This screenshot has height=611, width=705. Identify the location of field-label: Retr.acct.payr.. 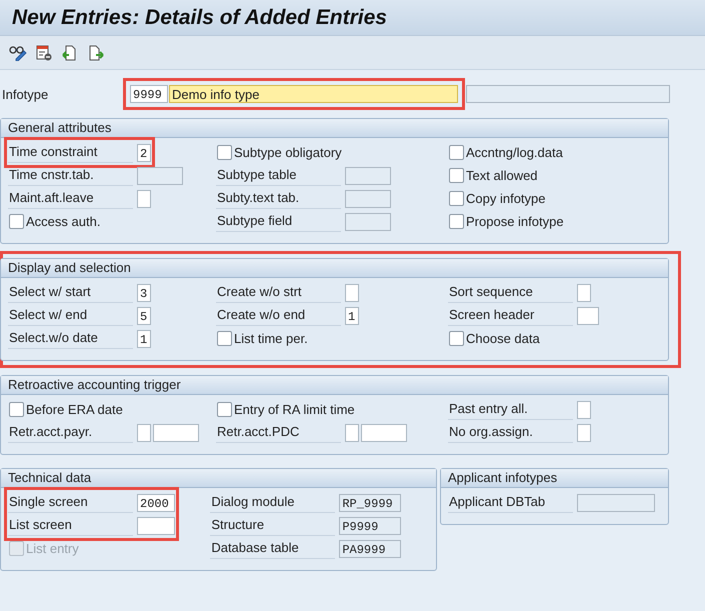
(70, 432).